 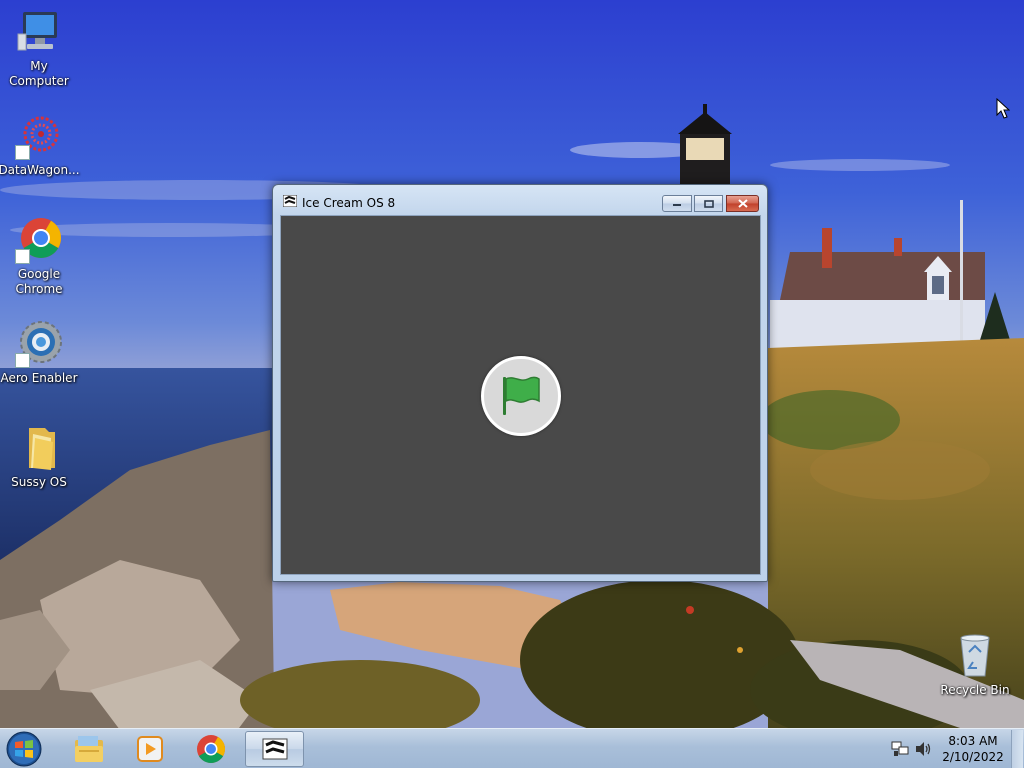 What do you see at coordinates (39, 281) in the screenshot?
I see `desktop-icon-label: Google Chrome` at bounding box center [39, 281].